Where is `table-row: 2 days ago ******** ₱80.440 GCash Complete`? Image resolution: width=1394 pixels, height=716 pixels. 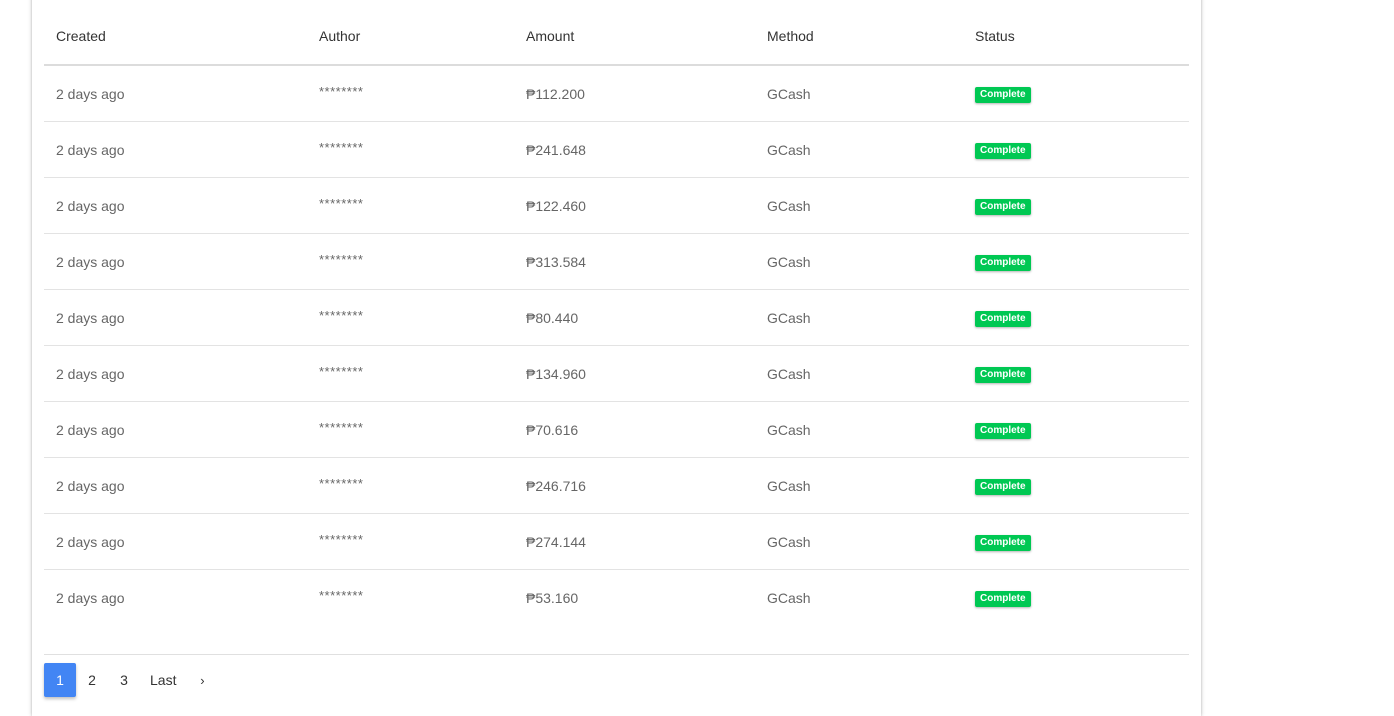
table-row: 2 days ago ******** ₱80.440 GCash Complete is located at coordinates (616, 318).